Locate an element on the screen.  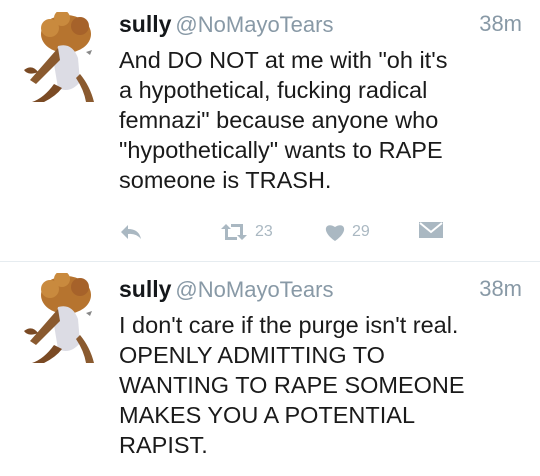
retweet-button: 23 is located at coordinates (246, 232).